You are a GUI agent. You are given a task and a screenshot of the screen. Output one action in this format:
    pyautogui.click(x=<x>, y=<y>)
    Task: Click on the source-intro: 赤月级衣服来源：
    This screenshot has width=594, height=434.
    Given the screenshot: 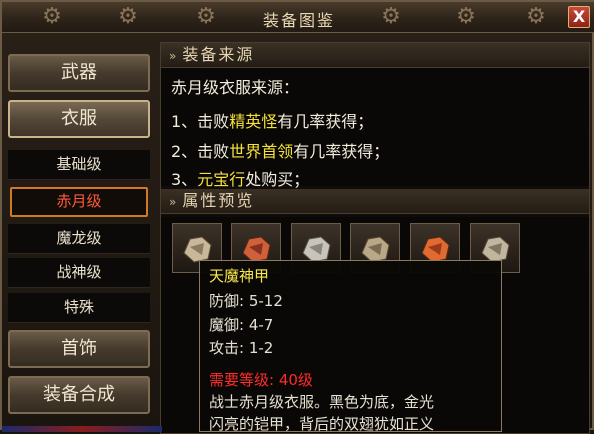 What is the action you would take?
    pyautogui.click(x=235, y=87)
    